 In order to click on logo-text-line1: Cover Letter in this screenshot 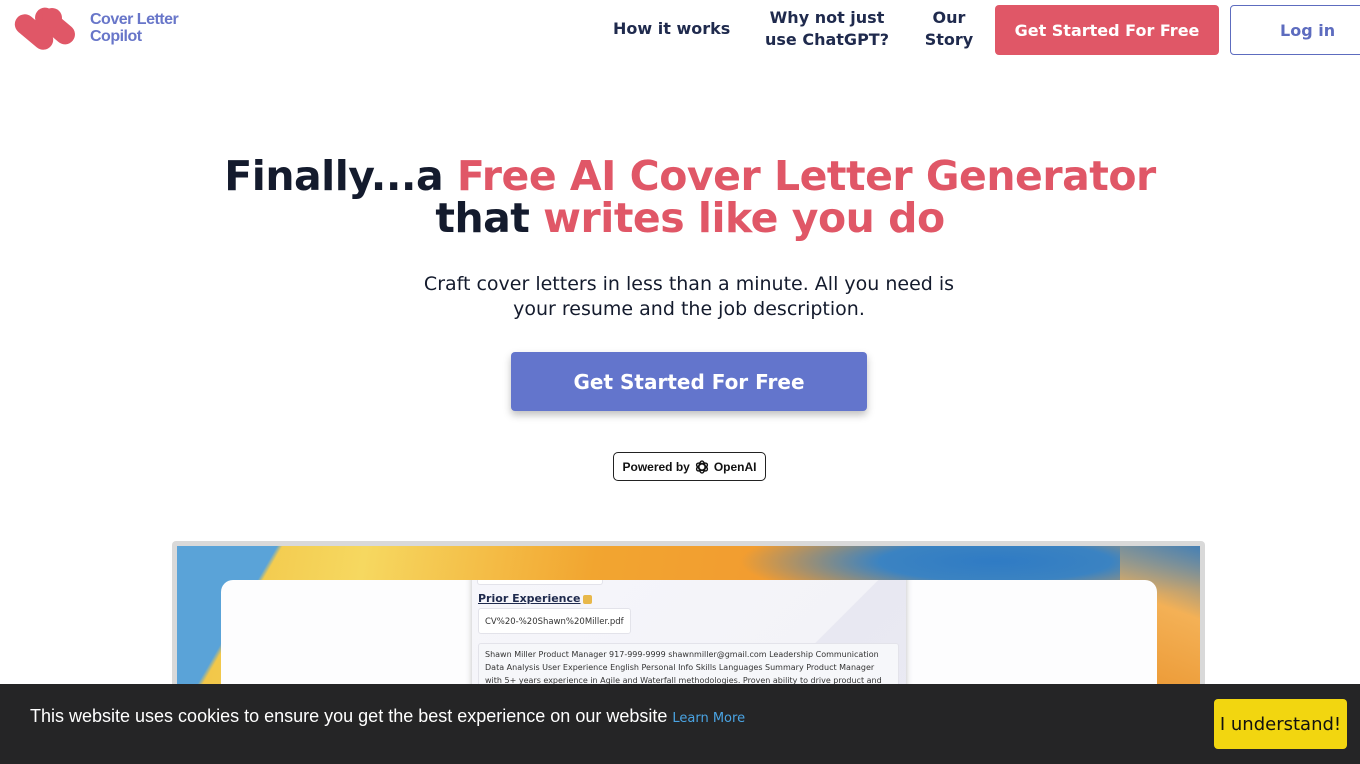, I will do `click(134, 19)`.